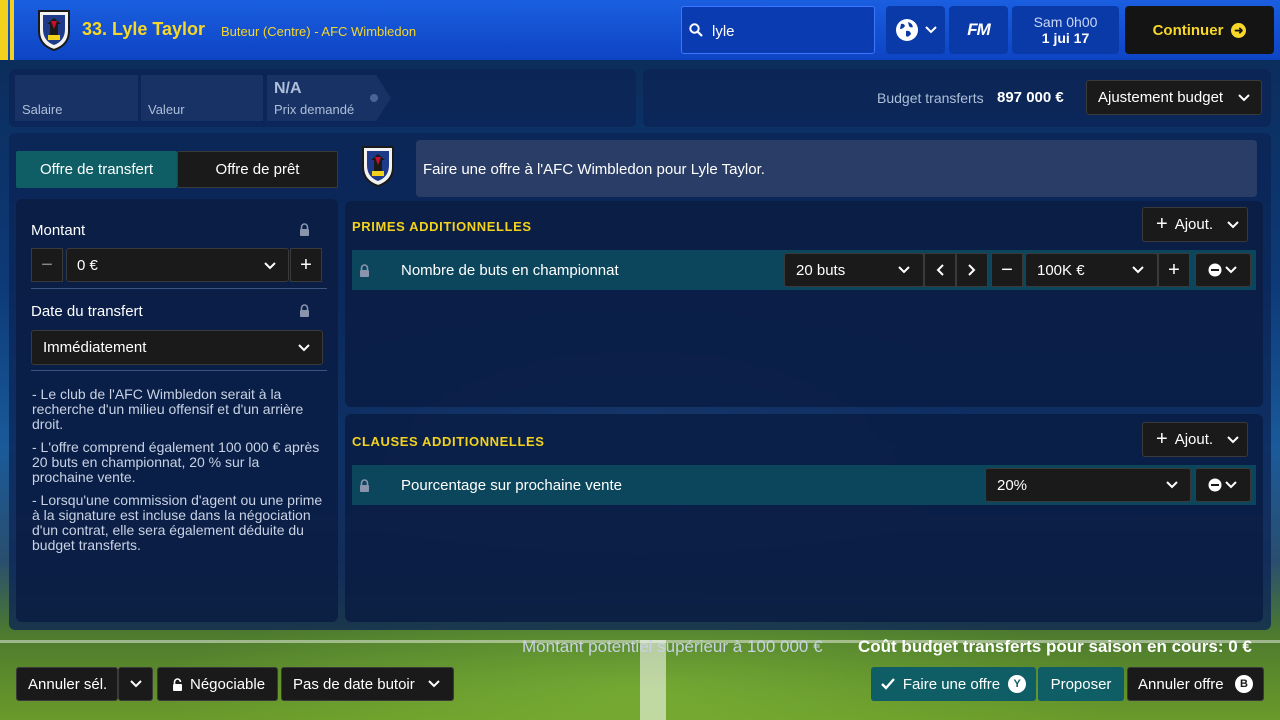  I want to click on bonus-row-label: Nombre de buts en championnat, so click(510, 270).